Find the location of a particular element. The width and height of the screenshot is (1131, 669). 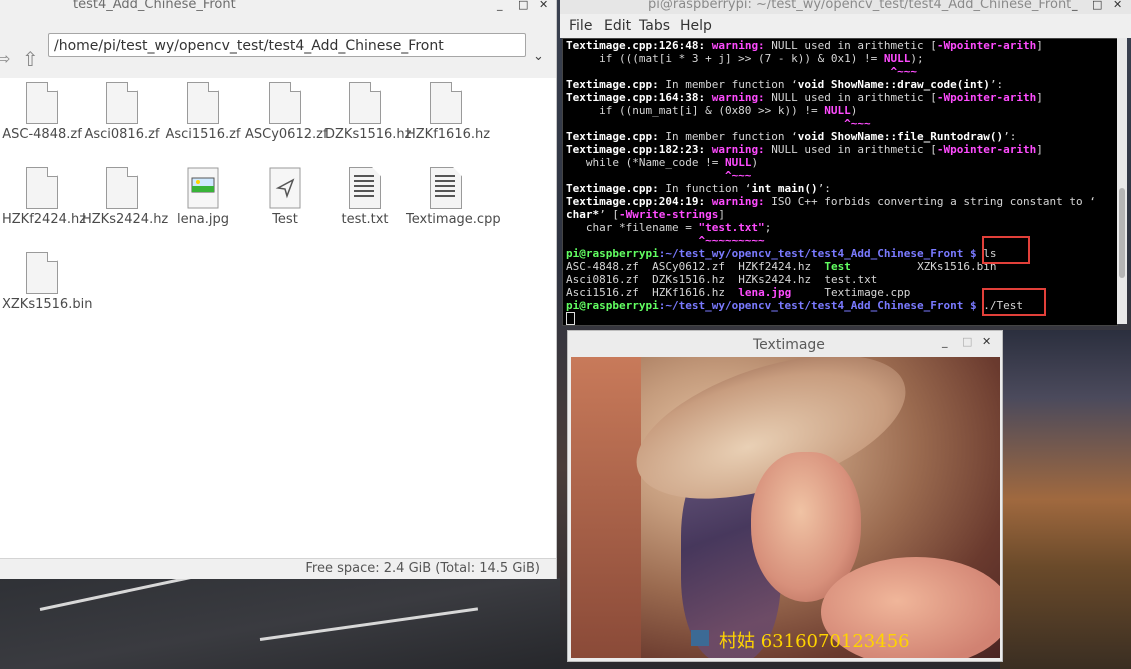

terminal-scrollbar is located at coordinates (1122, 181).